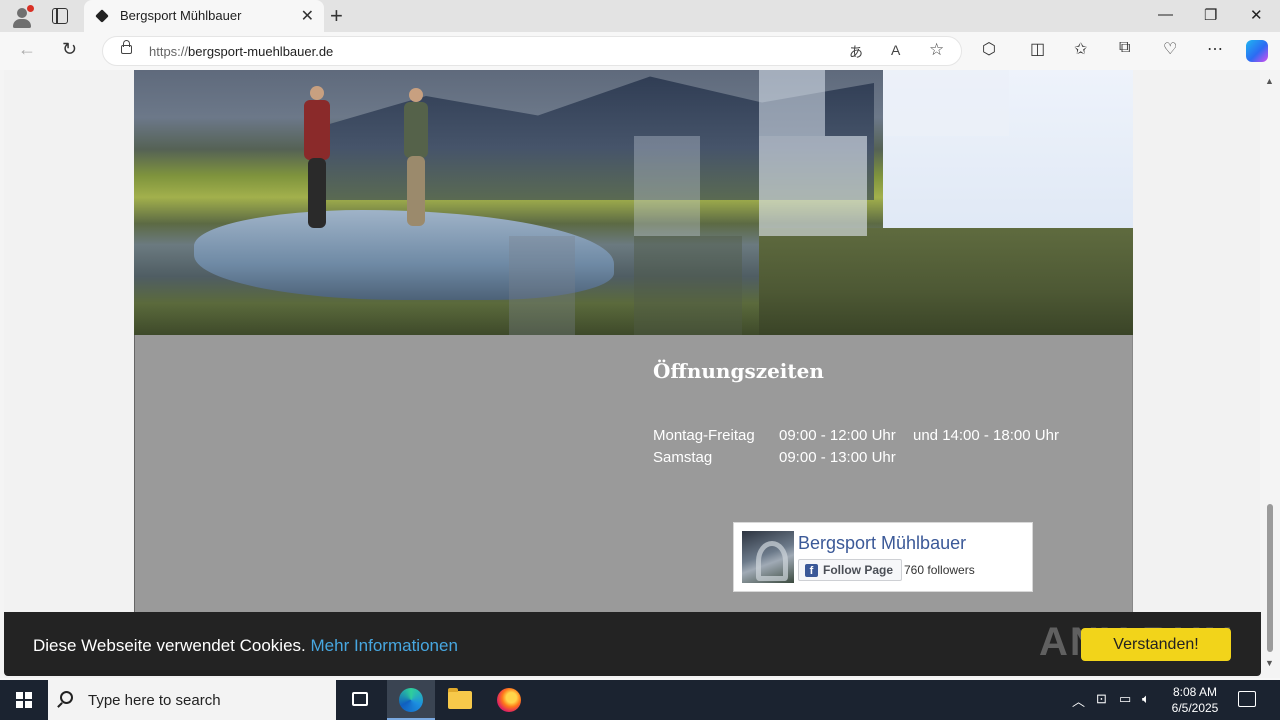  Describe the element at coordinates (837, 435) in the screenshot. I see `hours-time: 09:00 - 12:00 Uhr` at that location.